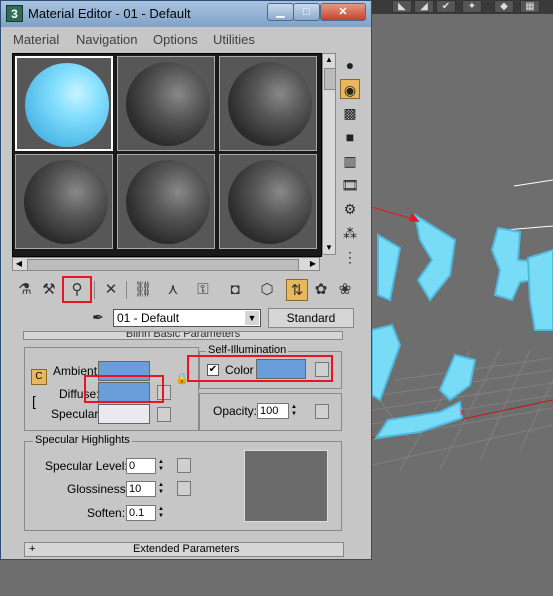 Image resolution: width=553 pixels, height=596 pixels. What do you see at coordinates (143, 290) in the screenshot?
I see `make-unique-icon: ⛓` at bounding box center [143, 290].